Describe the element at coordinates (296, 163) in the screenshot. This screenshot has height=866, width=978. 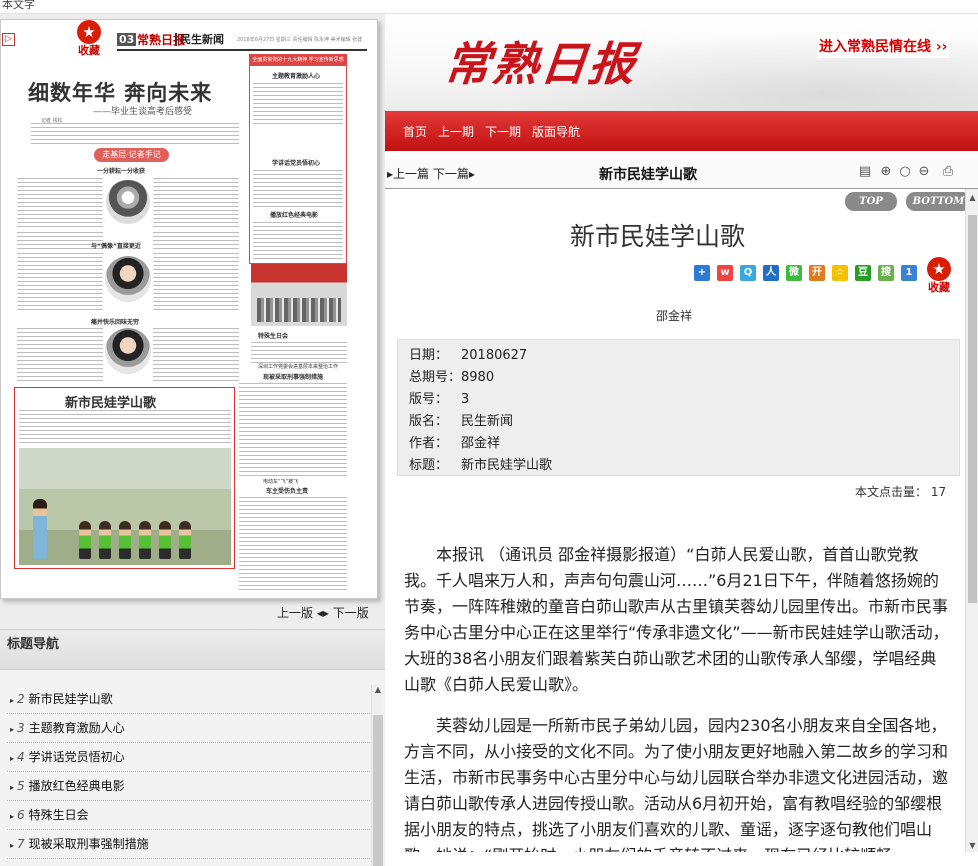
I see `right-news-title-2: 学讲话党员悟初心` at that location.